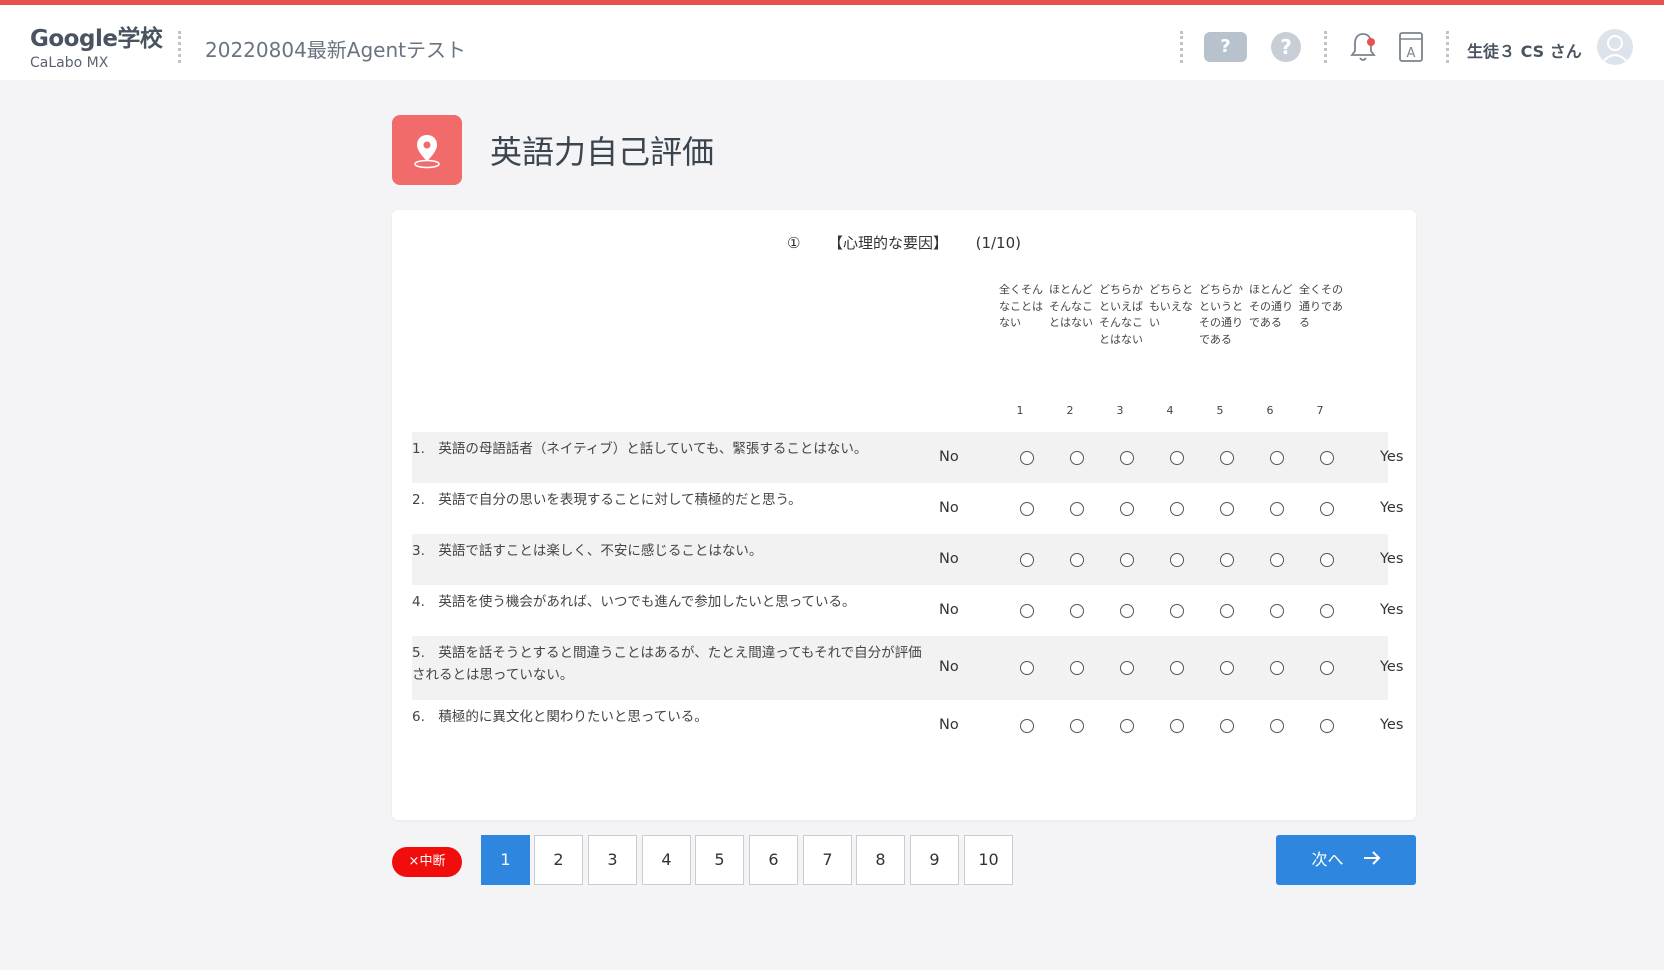 This screenshot has width=1664, height=970. I want to click on scale-number: 5, so click(1220, 410).